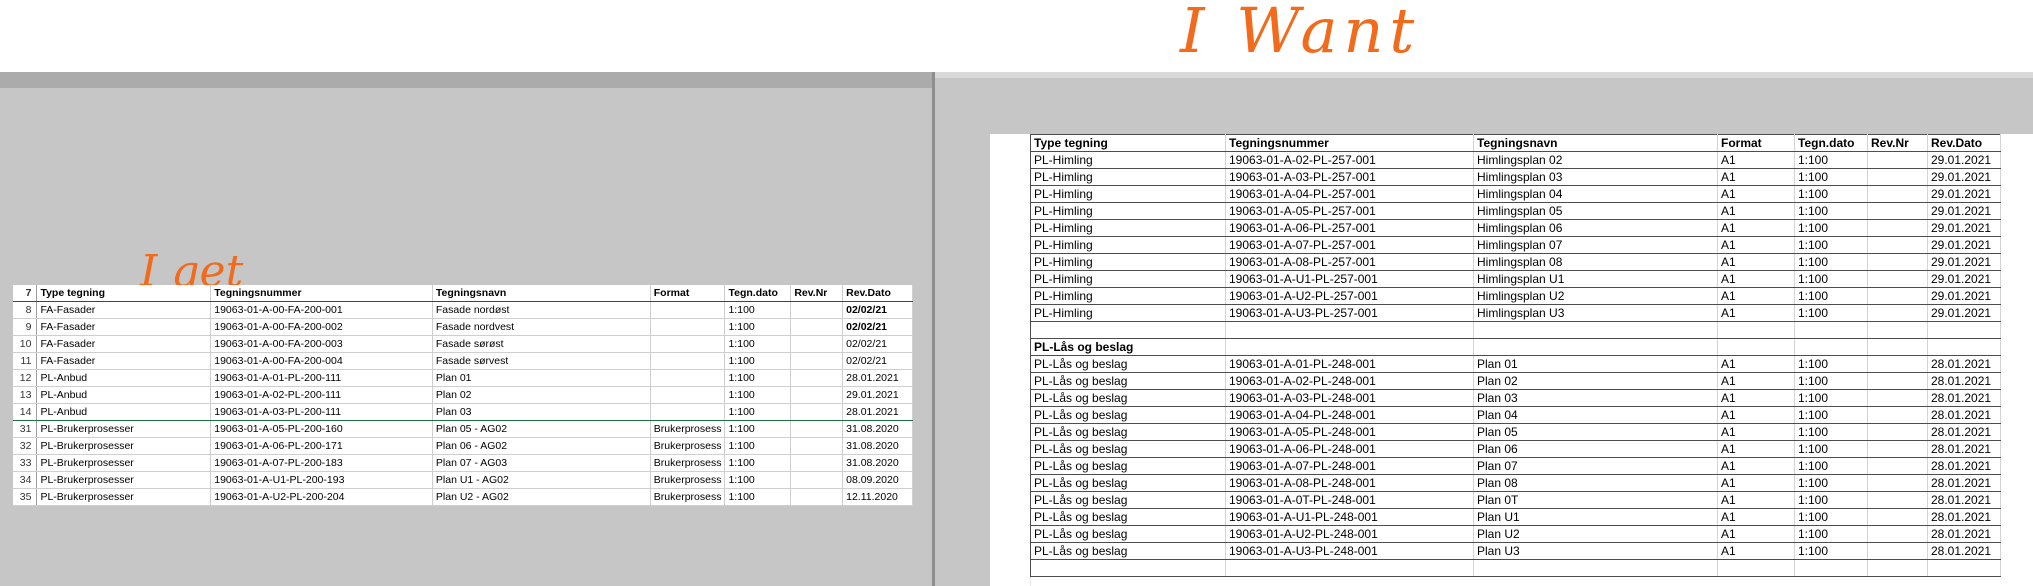  What do you see at coordinates (25, 446) in the screenshot?
I see `row-number: 32` at bounding box center [25, 446].